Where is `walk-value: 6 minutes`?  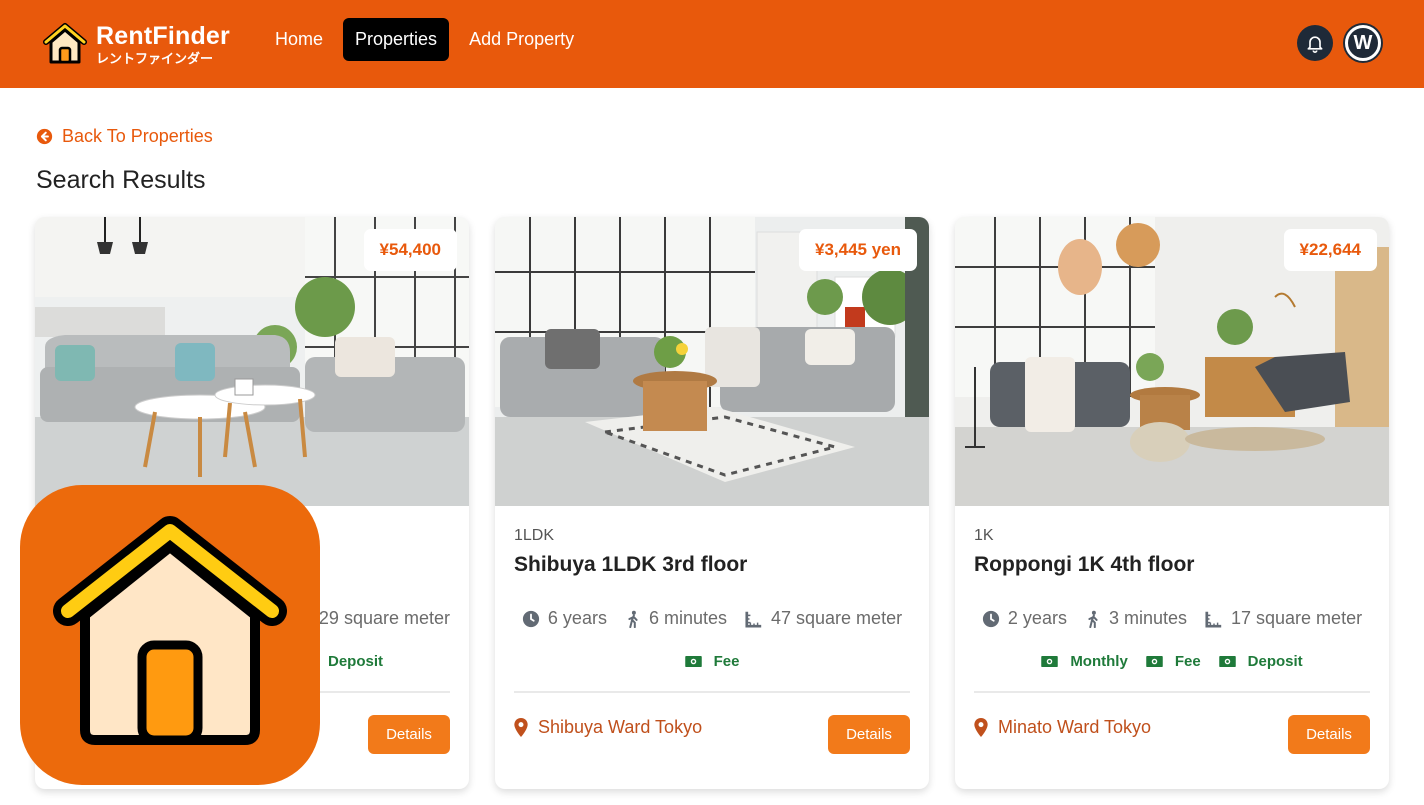 walk-value: 6 minutes is located at coordinates (687, 618).